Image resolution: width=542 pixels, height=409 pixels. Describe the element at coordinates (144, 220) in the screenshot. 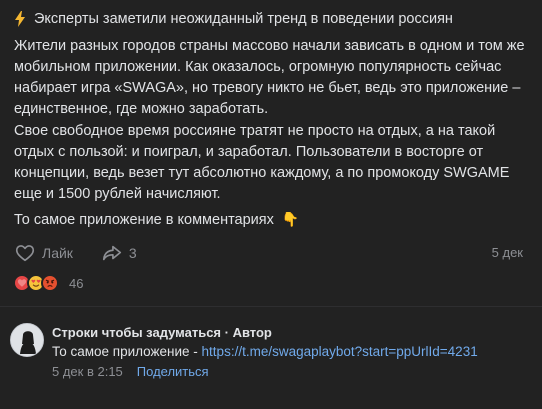

I see `post-paragraph-3-text: То самое приложение в комментариях` at that location.